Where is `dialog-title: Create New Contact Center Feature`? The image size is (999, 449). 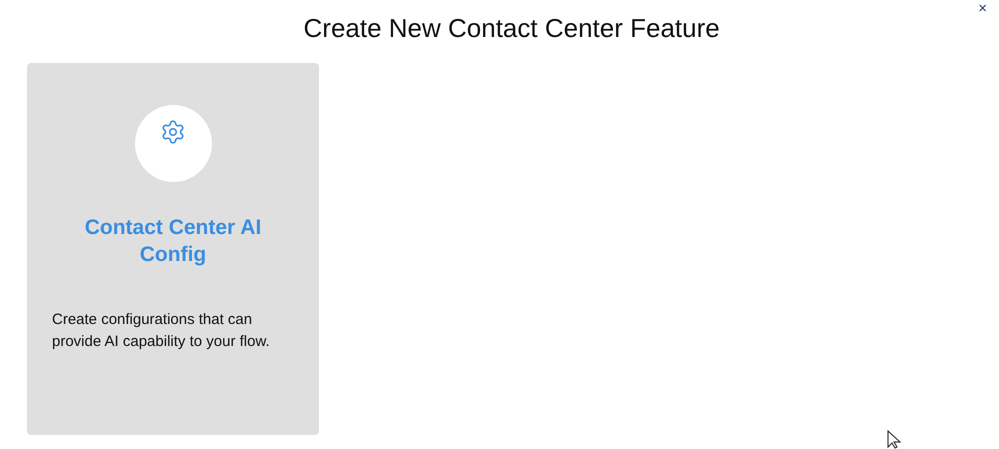
dialog-title: Create New Contact Center Feature is located at coordinates (511, 28).